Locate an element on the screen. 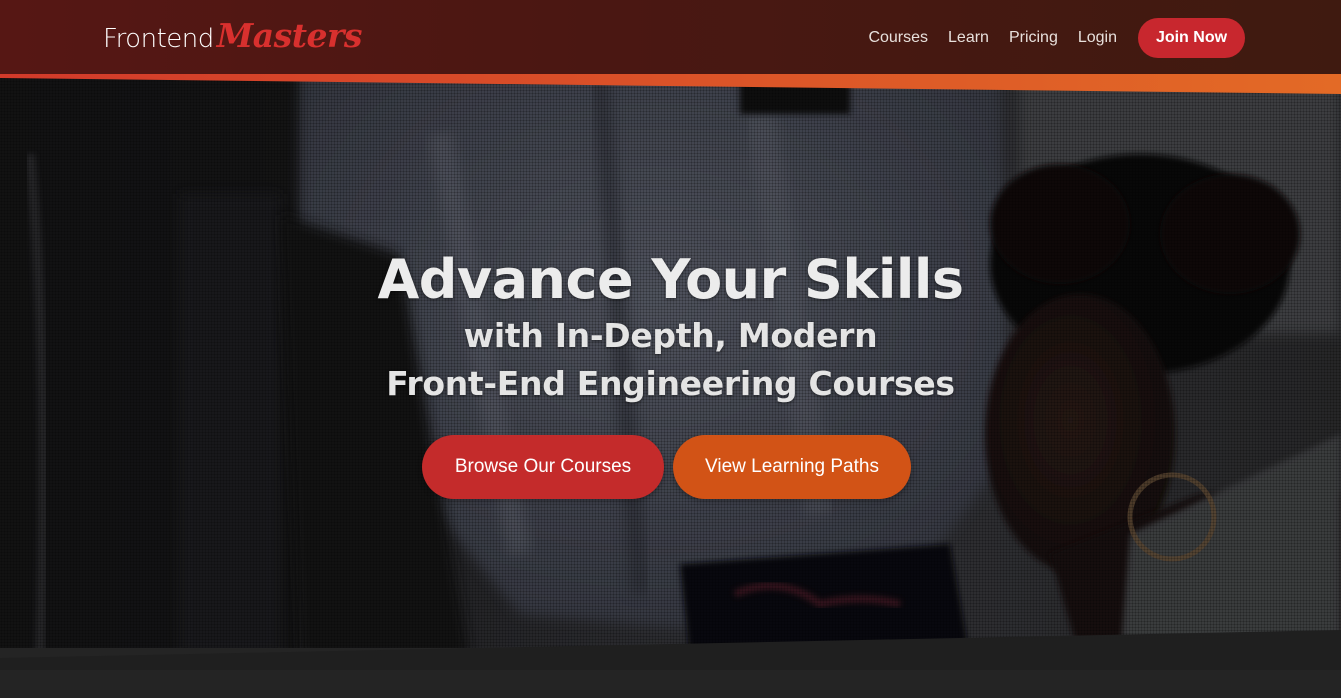 The width and height of the screenshot is (1341, 698). frontend-masters-logo: Frontend Masters is located at coordinates (232, 38).